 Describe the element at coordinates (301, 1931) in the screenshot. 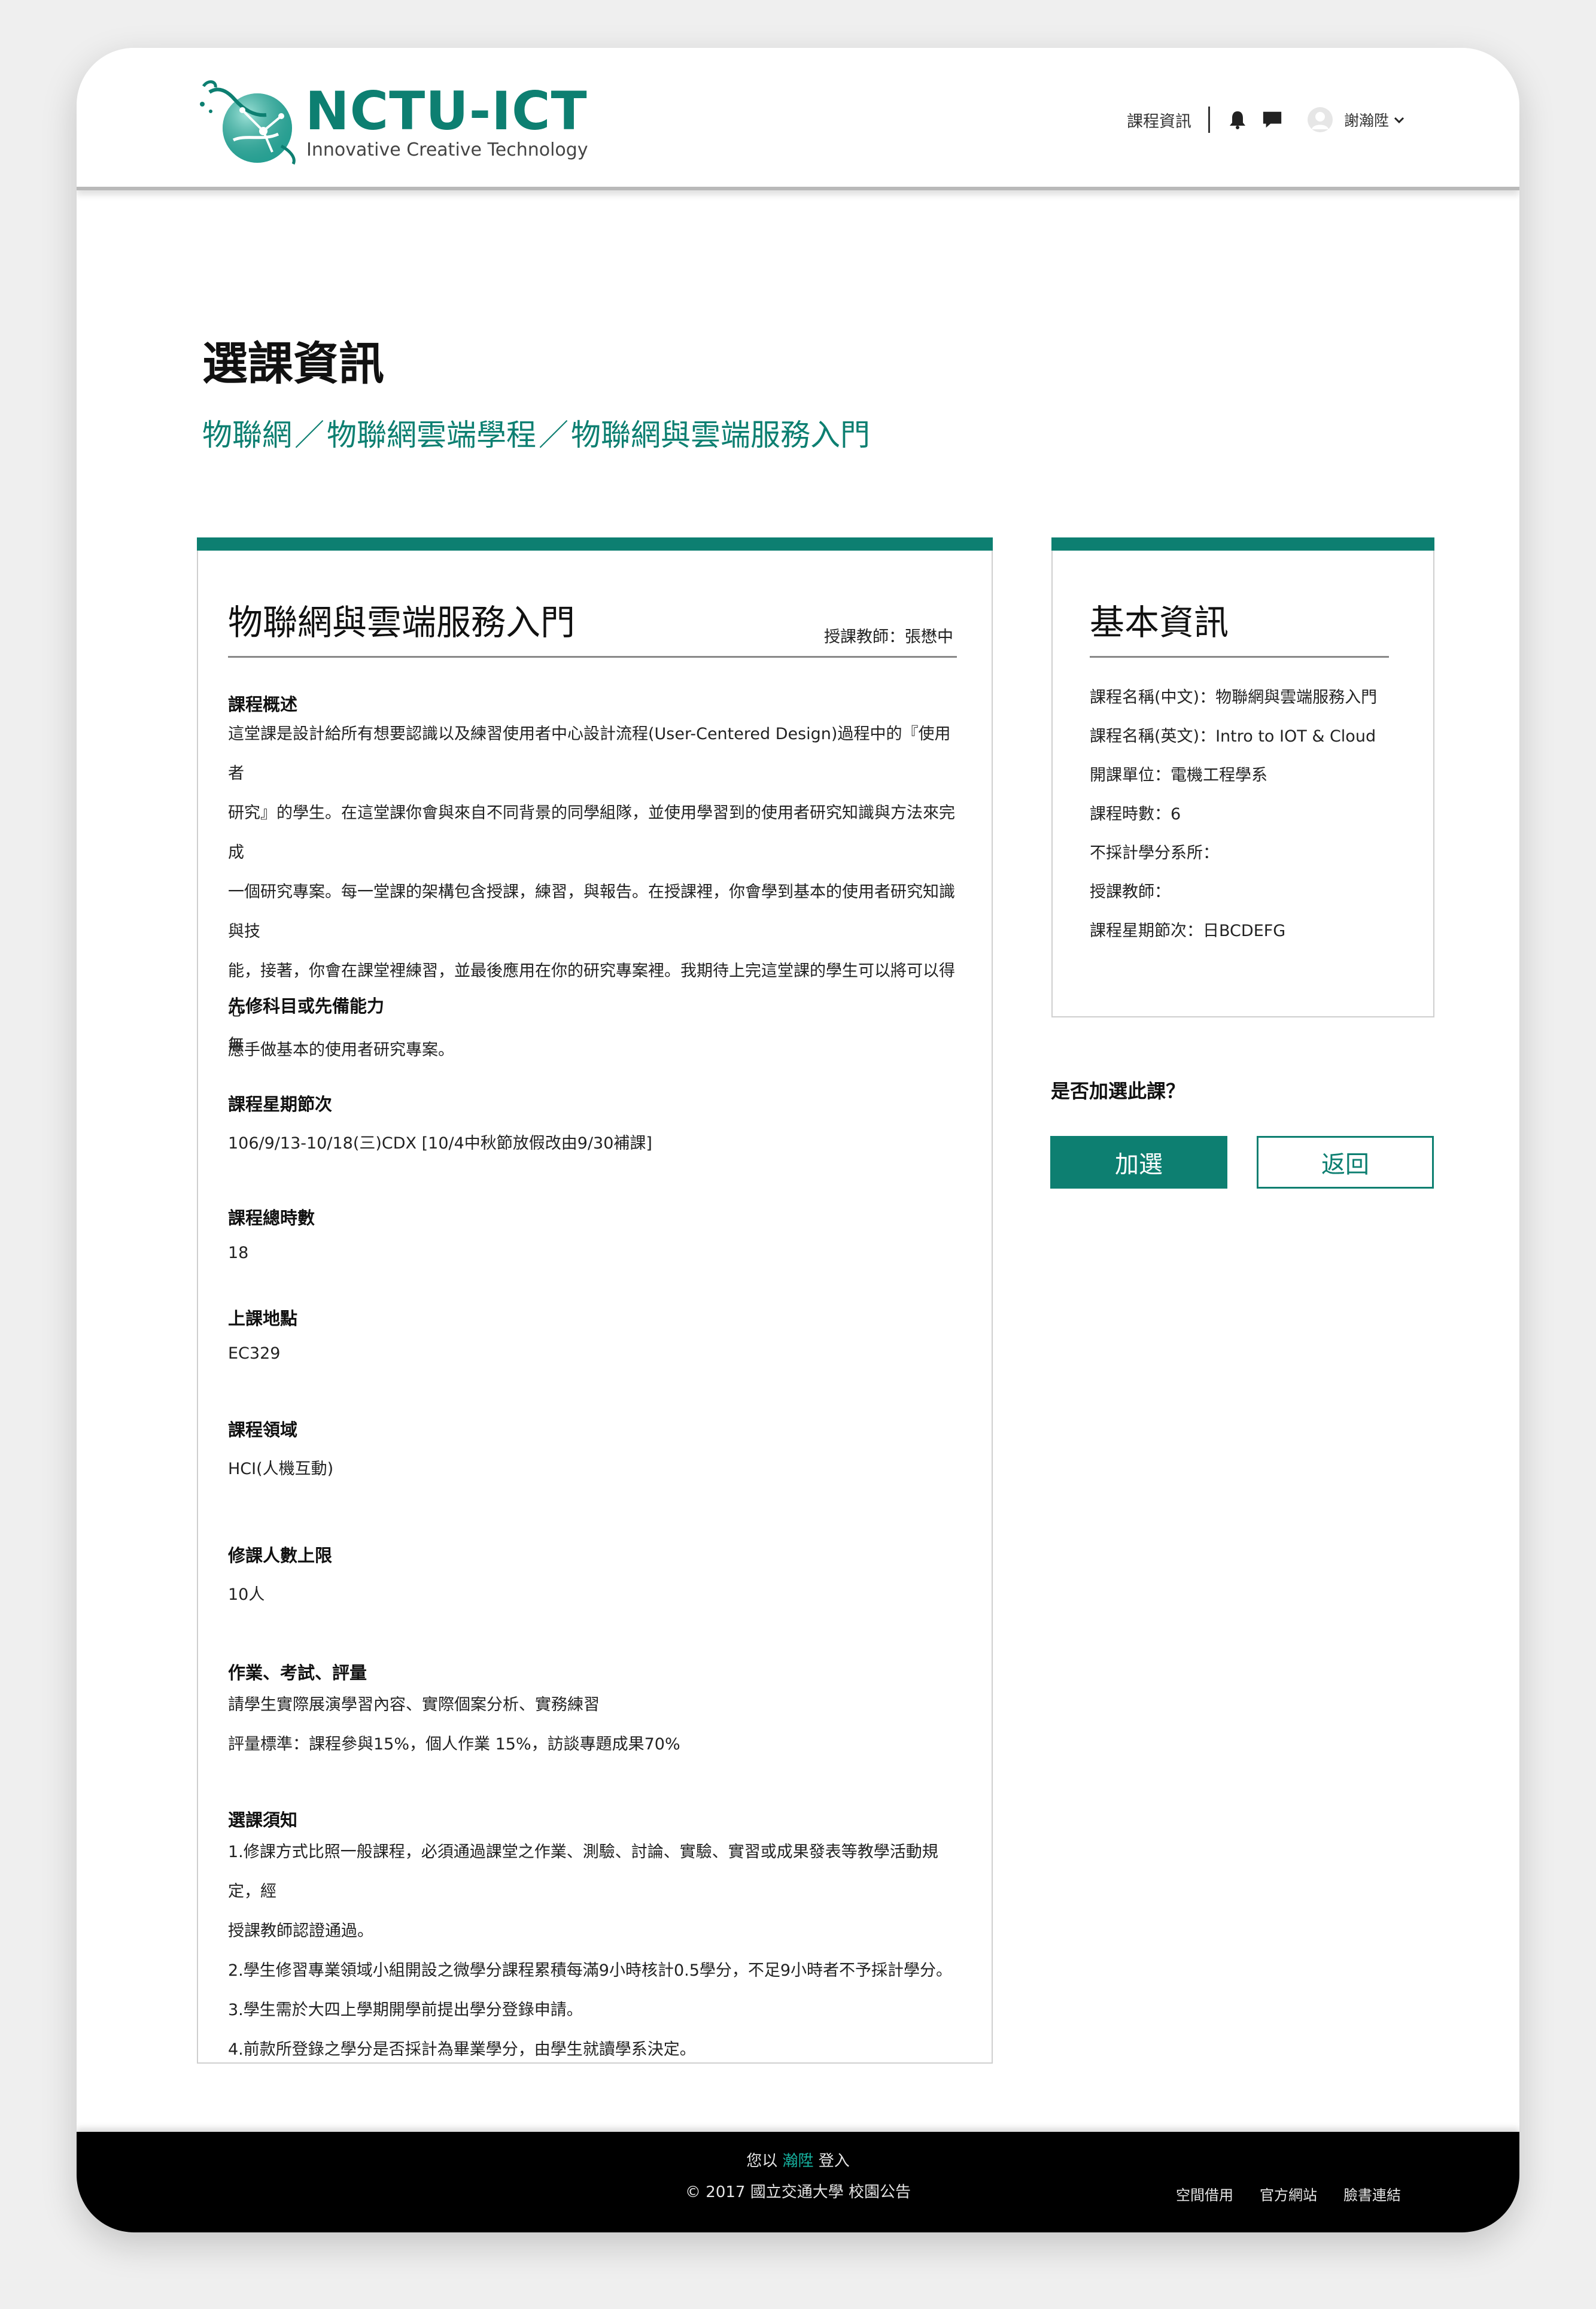

I see `notice-line: 授課教師認證通過。` at that location.